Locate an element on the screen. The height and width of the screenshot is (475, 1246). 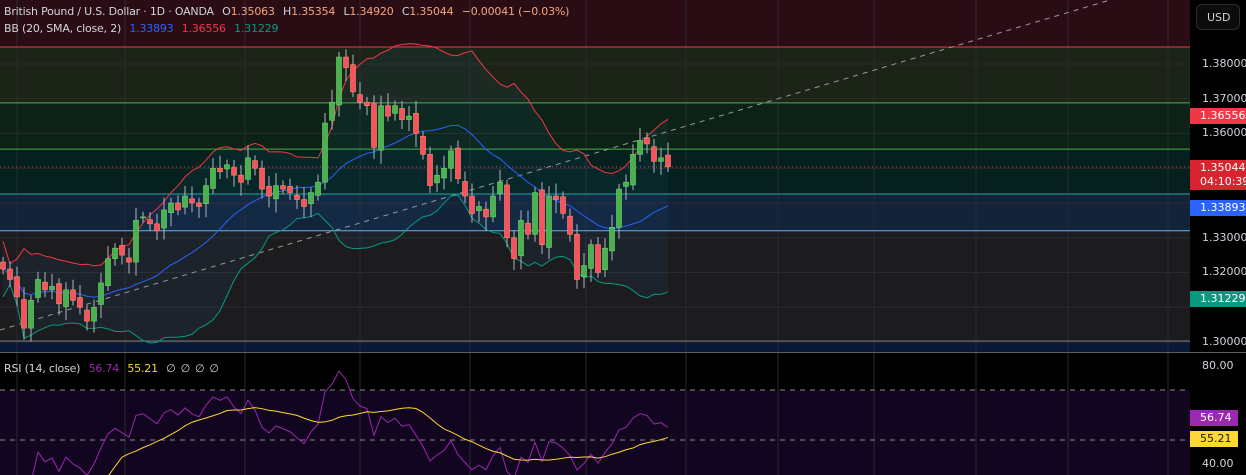
rsi-badge: 56.74 is located at coordinates (1214, 418).